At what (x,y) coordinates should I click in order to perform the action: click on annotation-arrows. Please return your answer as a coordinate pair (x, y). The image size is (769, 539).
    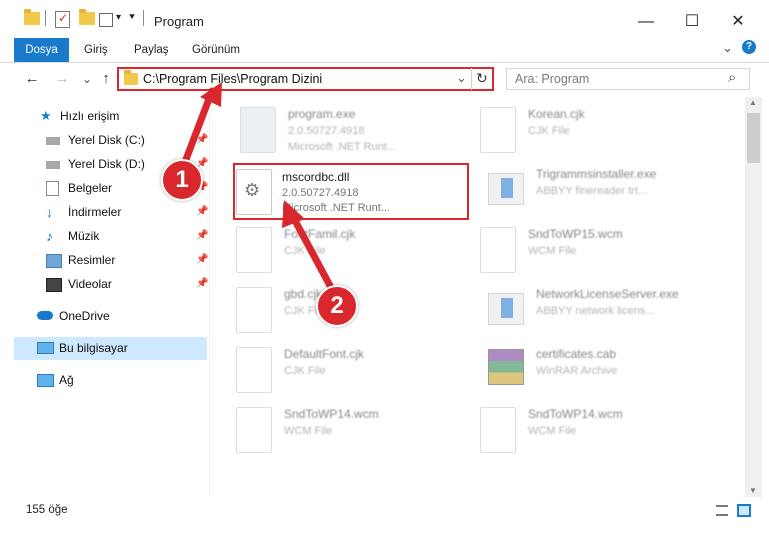
    Looking at the image, I should click on (258, 190).